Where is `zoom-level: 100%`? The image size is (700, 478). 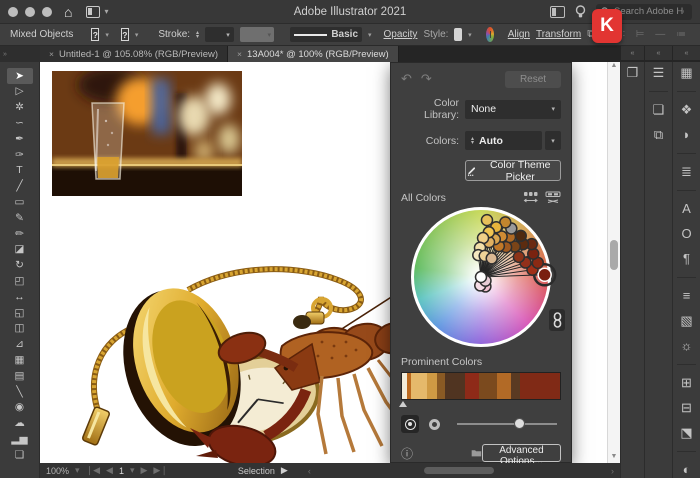 zoom-level: 100% is located at coordinates (57, 471).